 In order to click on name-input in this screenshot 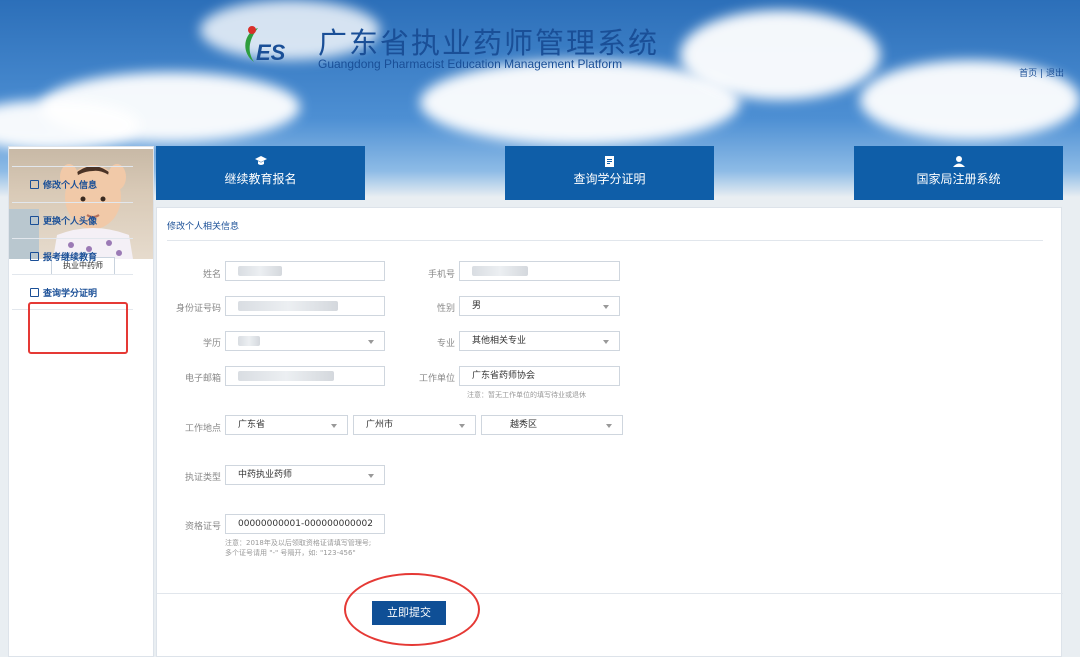, I will do `click(305, 271)`.